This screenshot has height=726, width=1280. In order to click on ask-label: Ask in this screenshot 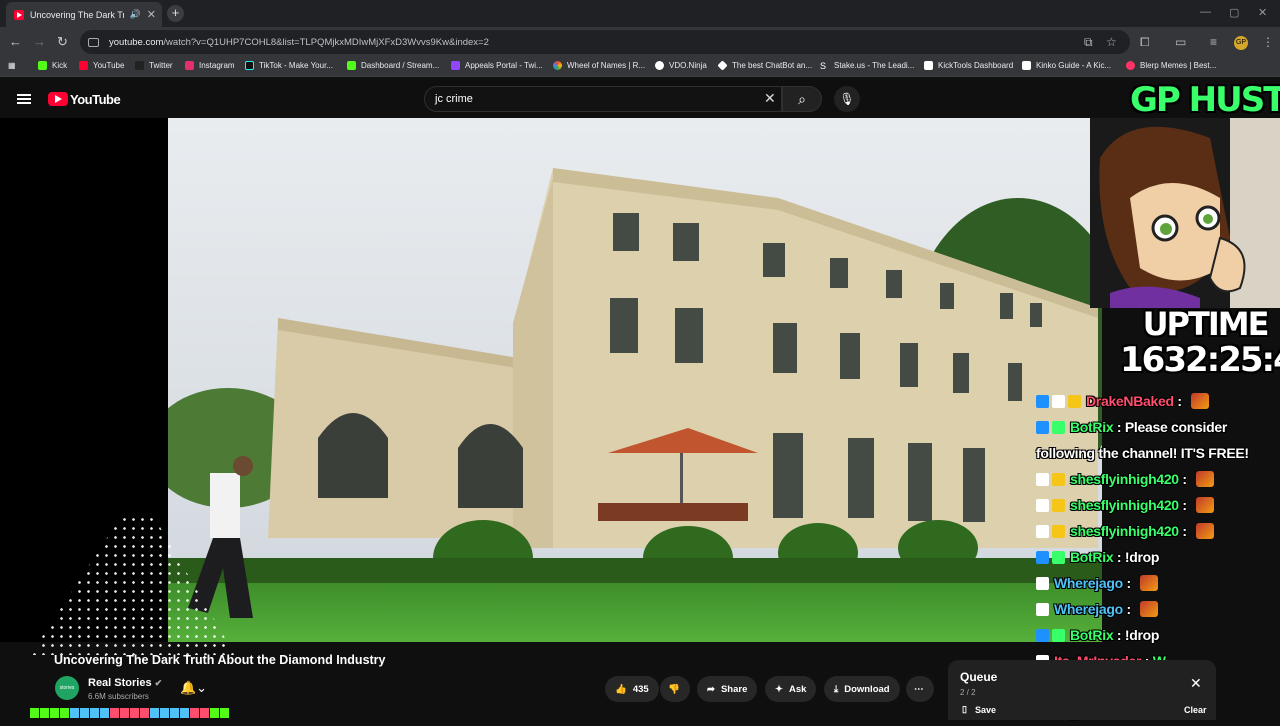, I will do `click(797, 689)`.